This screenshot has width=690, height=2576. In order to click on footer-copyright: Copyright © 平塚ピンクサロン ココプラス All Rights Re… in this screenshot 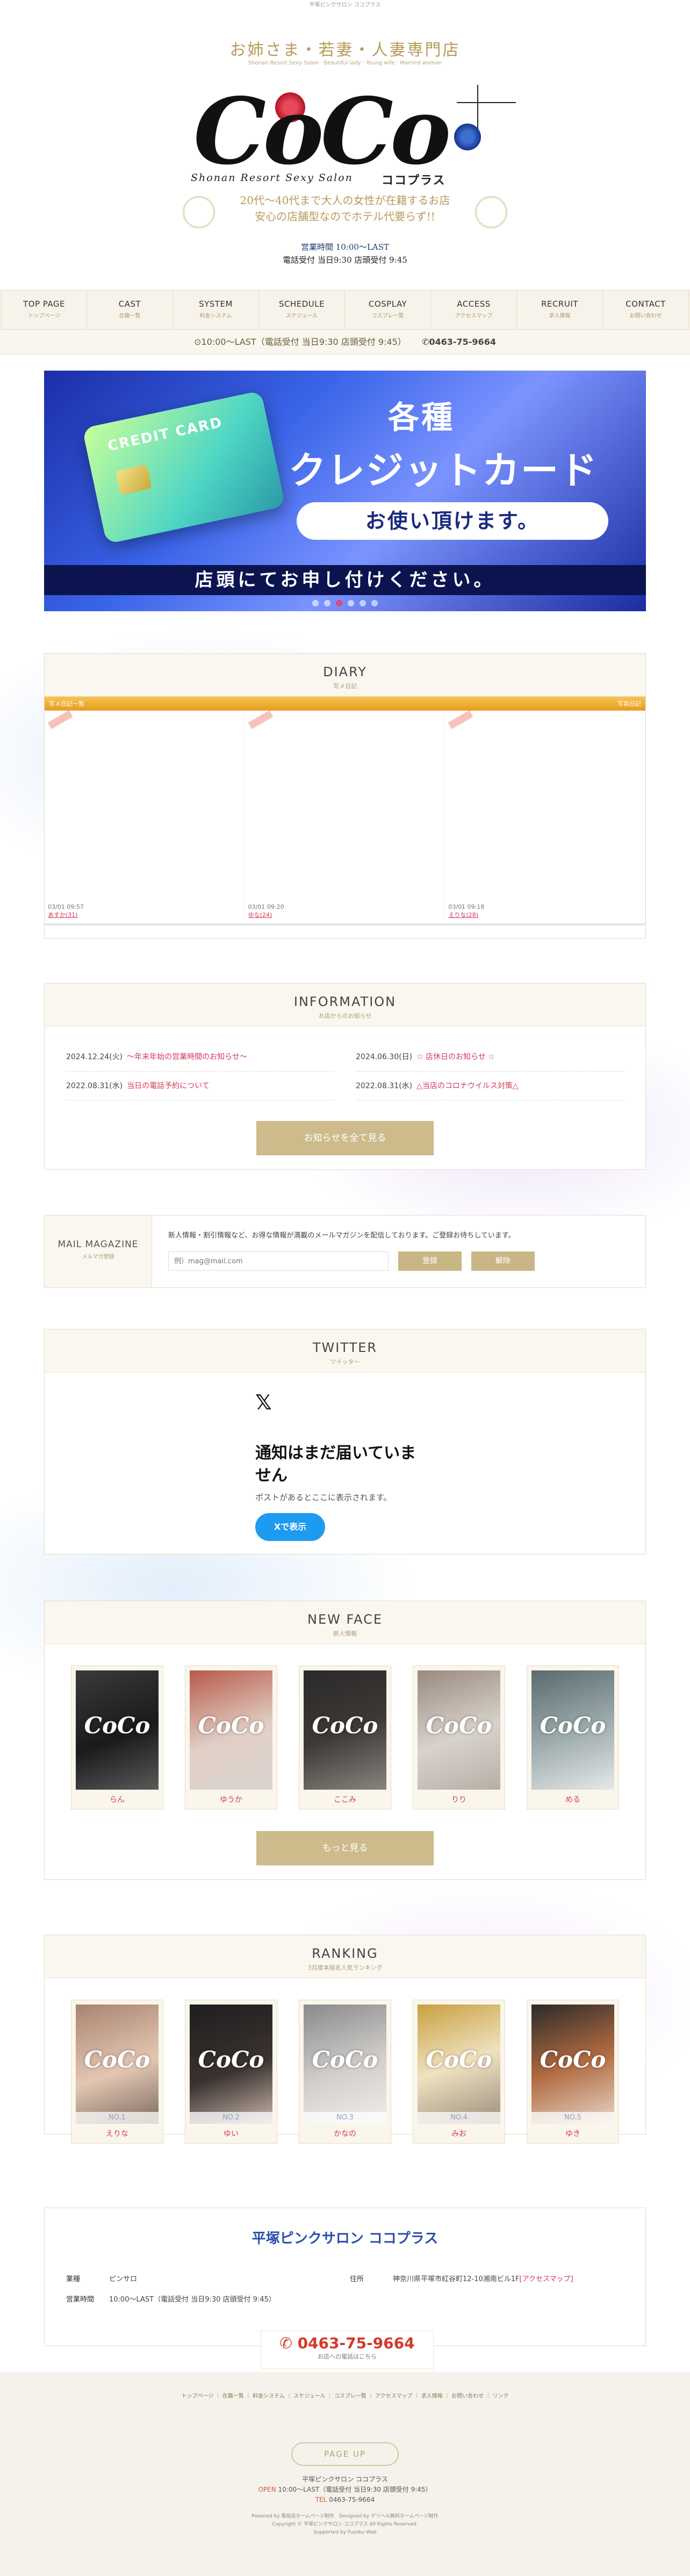, I will do `click(345, 2524)`.